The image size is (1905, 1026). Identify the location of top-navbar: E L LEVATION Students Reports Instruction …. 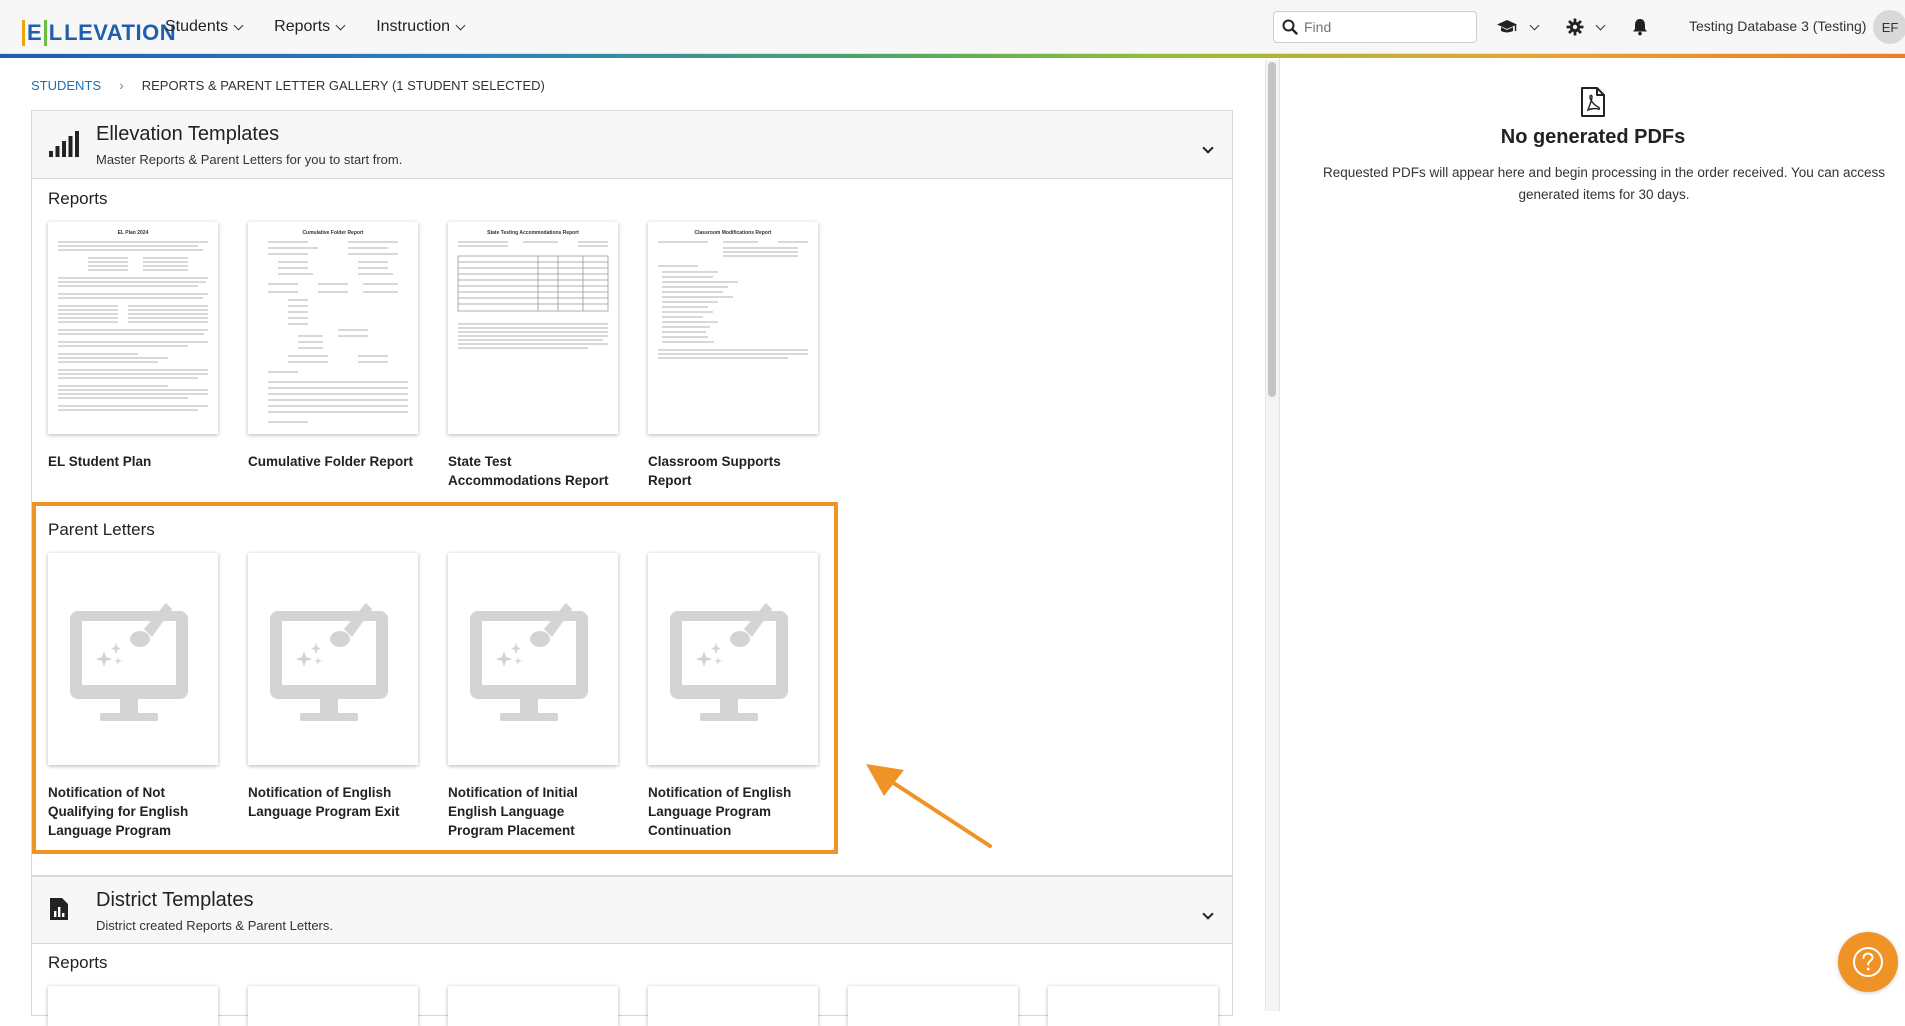
(952, 27).